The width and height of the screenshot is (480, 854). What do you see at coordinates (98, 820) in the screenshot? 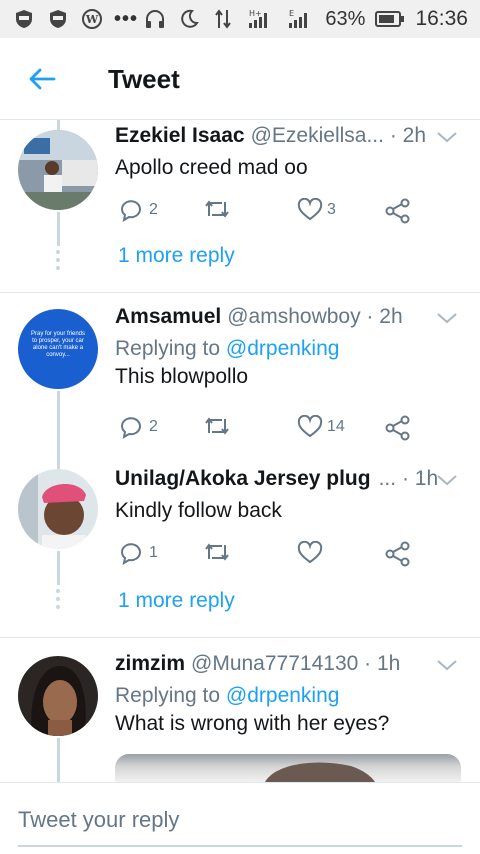
I see `reply-input: Tweet your reply` at bounding box center [98, 820].